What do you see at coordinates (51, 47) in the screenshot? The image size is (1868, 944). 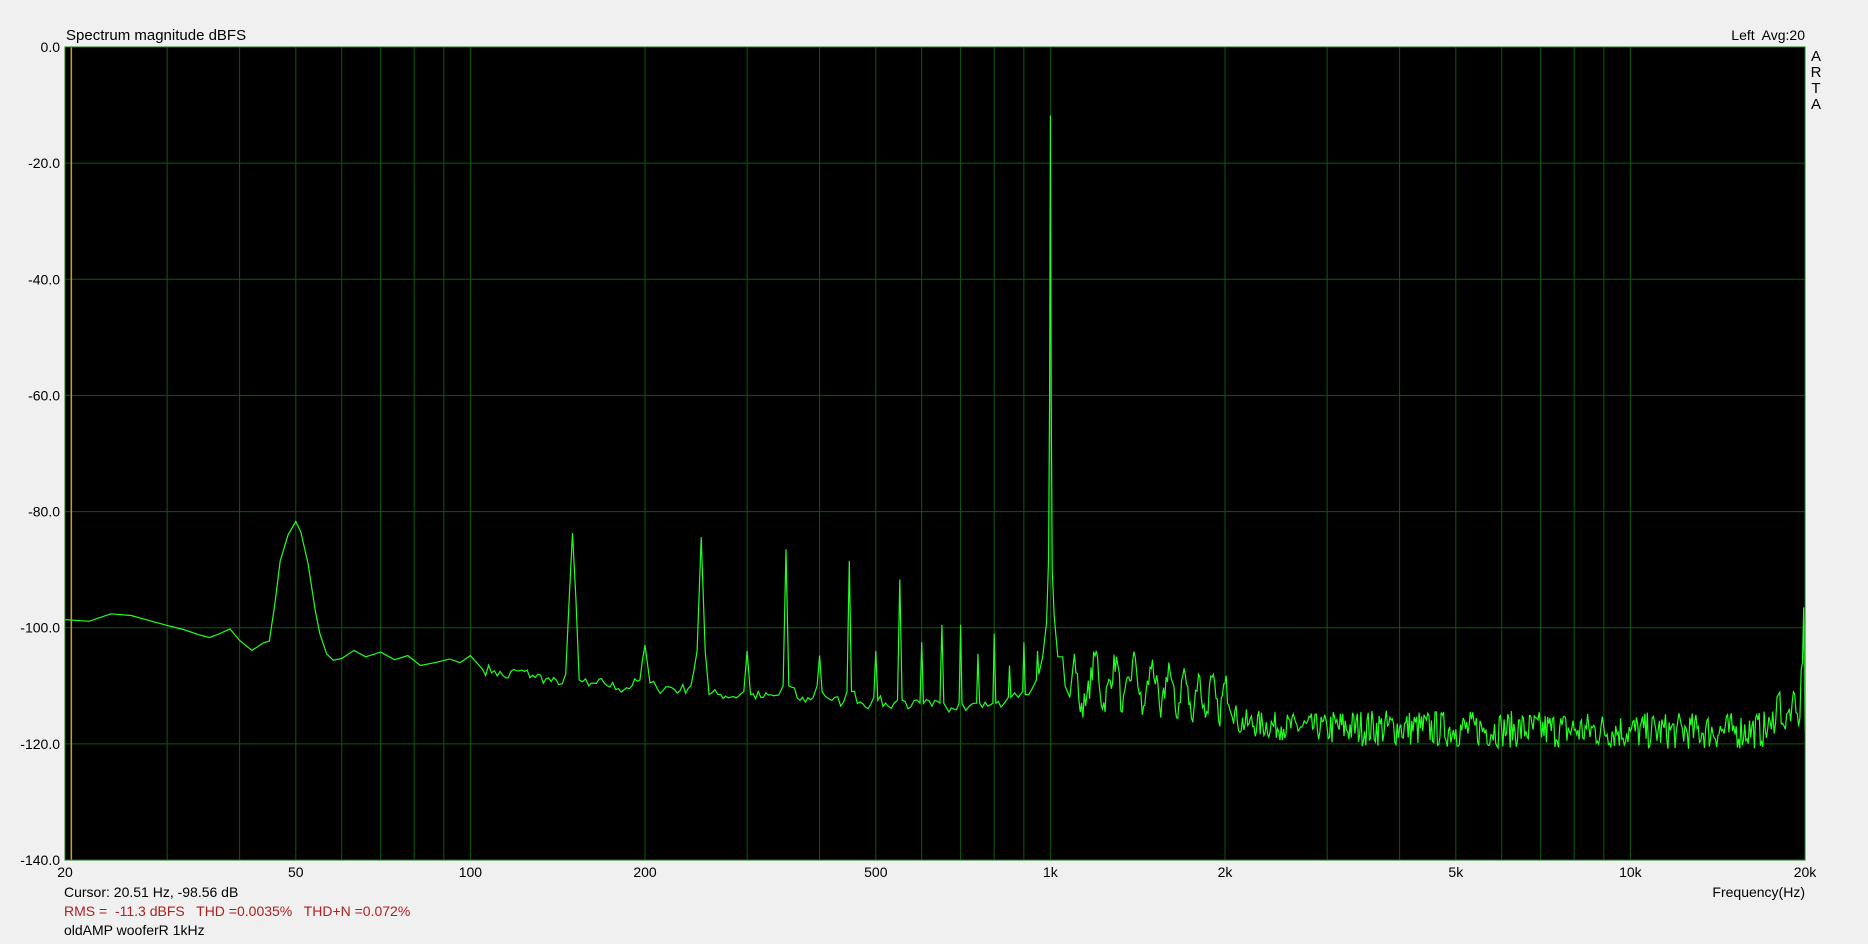 I see `y-tick-label: 0.0` at bounding box center [51, 47].